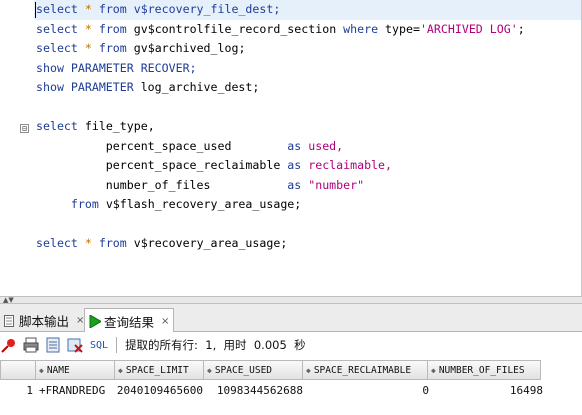 Image resolution: width=582 pixels, height=415 pixels. I want to click on close-icon: ×, so click(165, 321).